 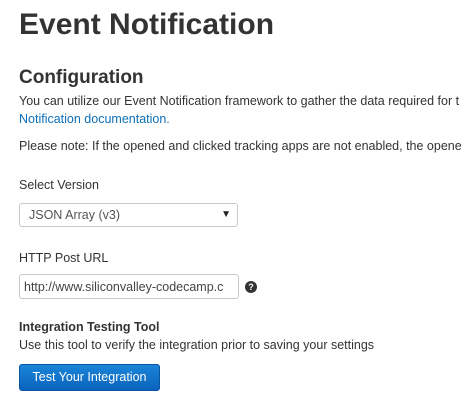 I want to click on configuration-heading: Configuration, so click(x=81, y=77).